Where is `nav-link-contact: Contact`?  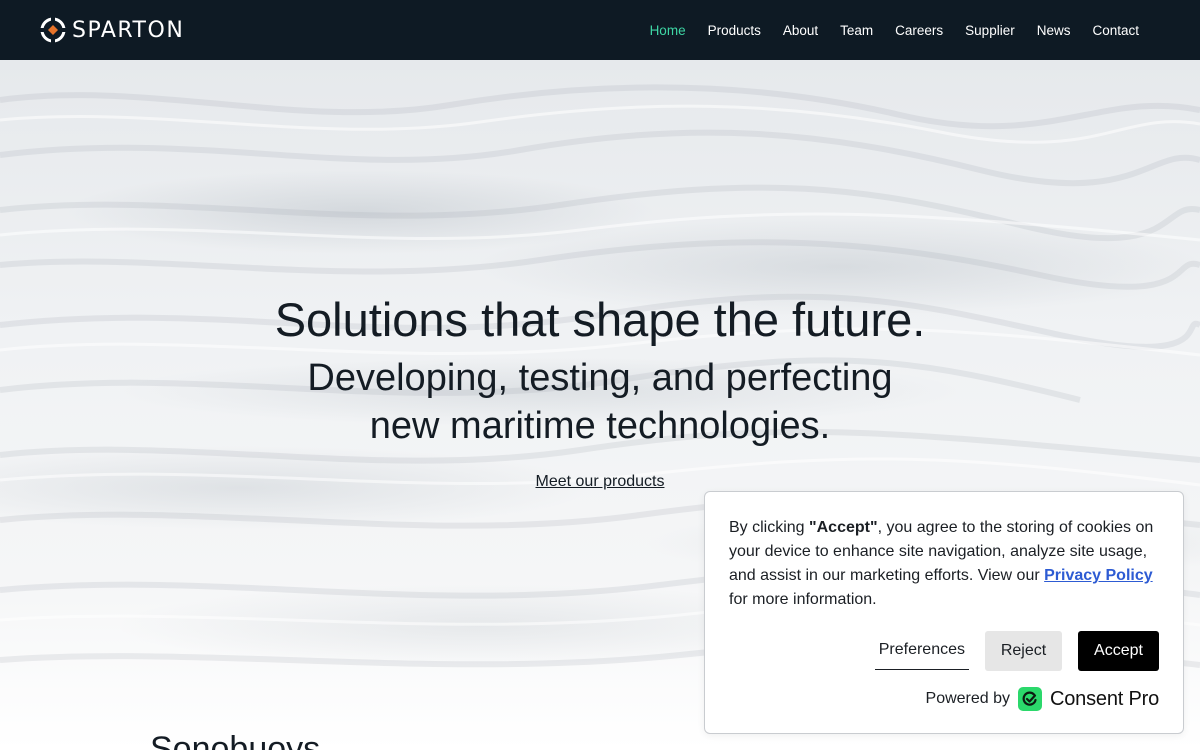 nav-link-contact: Contact is located at coordinates (1115, 30).